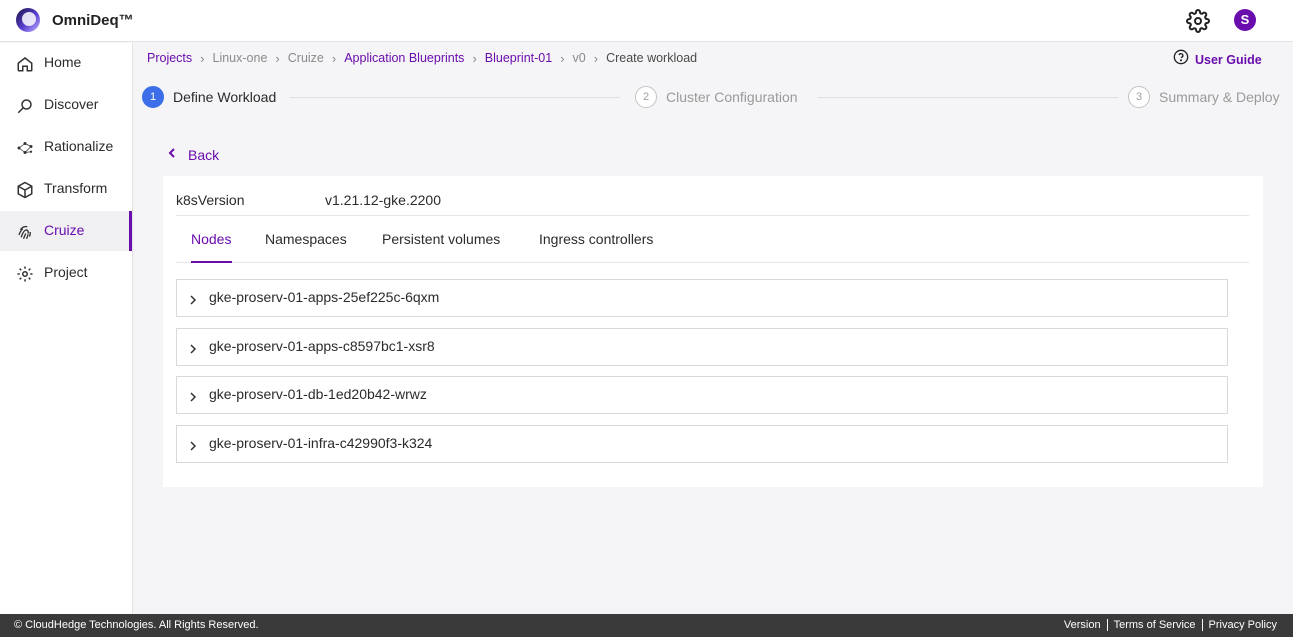 This screenshot has height=637, width=1293. Describe the element at coordinates (204, 155) in the screenshot. I see `back-label: Back` at that location.